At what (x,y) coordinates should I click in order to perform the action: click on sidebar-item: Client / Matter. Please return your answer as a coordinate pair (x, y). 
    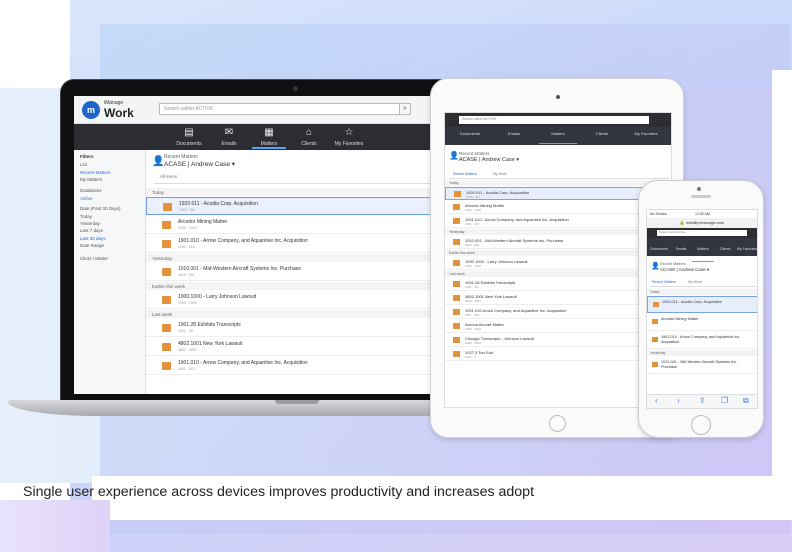
    Looking at the image, I should click on (94, 258).